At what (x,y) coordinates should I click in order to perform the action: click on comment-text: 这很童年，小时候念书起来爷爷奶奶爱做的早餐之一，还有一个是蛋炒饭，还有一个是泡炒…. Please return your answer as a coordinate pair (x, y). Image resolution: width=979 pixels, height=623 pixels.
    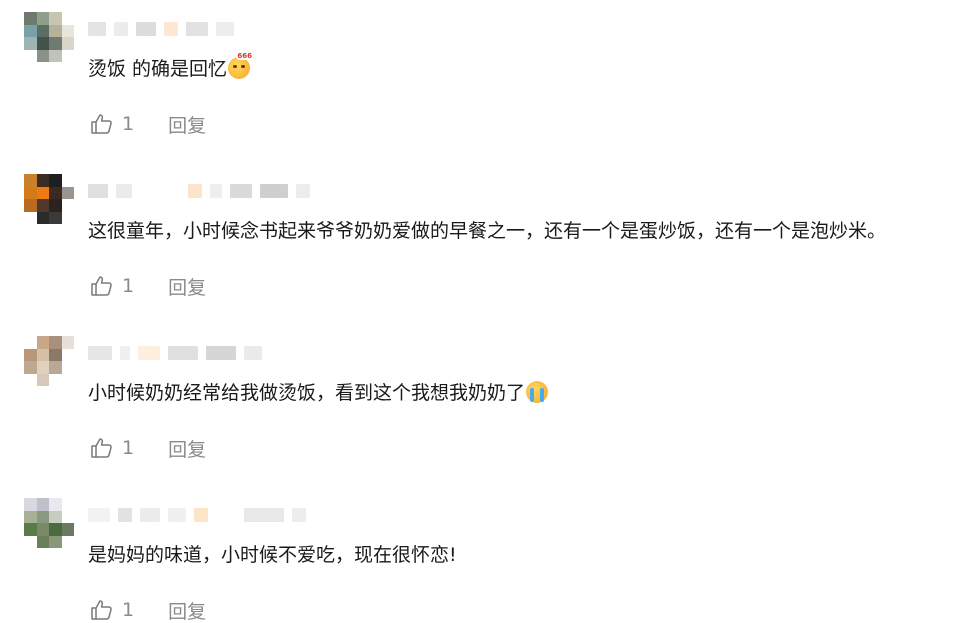
    Looking at the image, I should click on (487, 231).